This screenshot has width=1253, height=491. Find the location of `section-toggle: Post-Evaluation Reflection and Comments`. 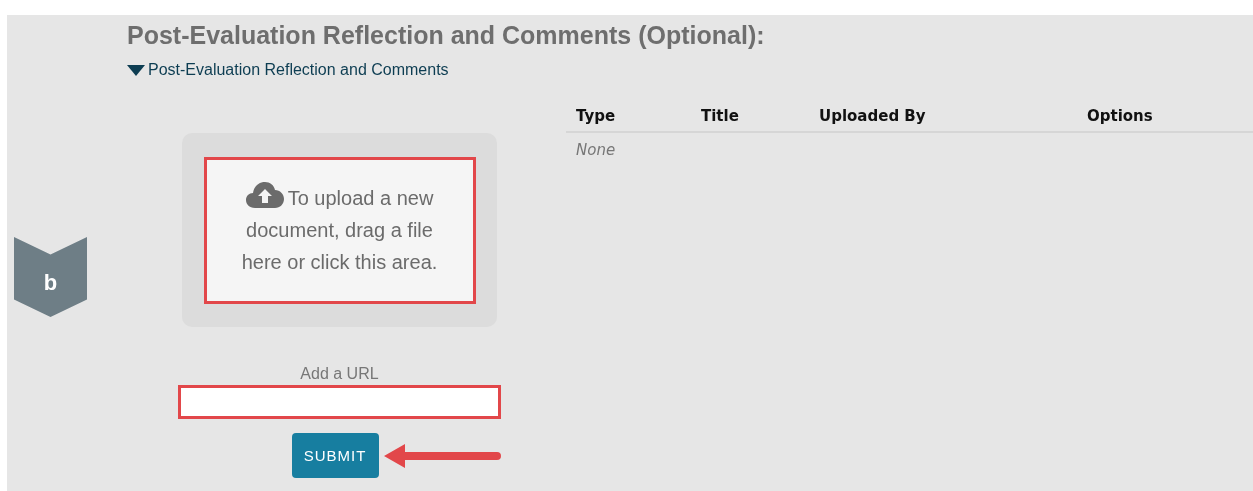

section-toggle: Post-Evaluation Reflection and Comments is located at coordinates (288, 70).